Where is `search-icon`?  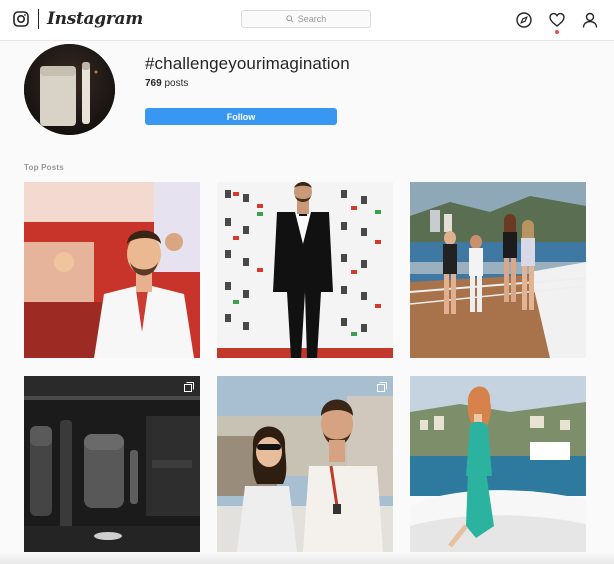 search-icon is located at coordinates (290, 19).